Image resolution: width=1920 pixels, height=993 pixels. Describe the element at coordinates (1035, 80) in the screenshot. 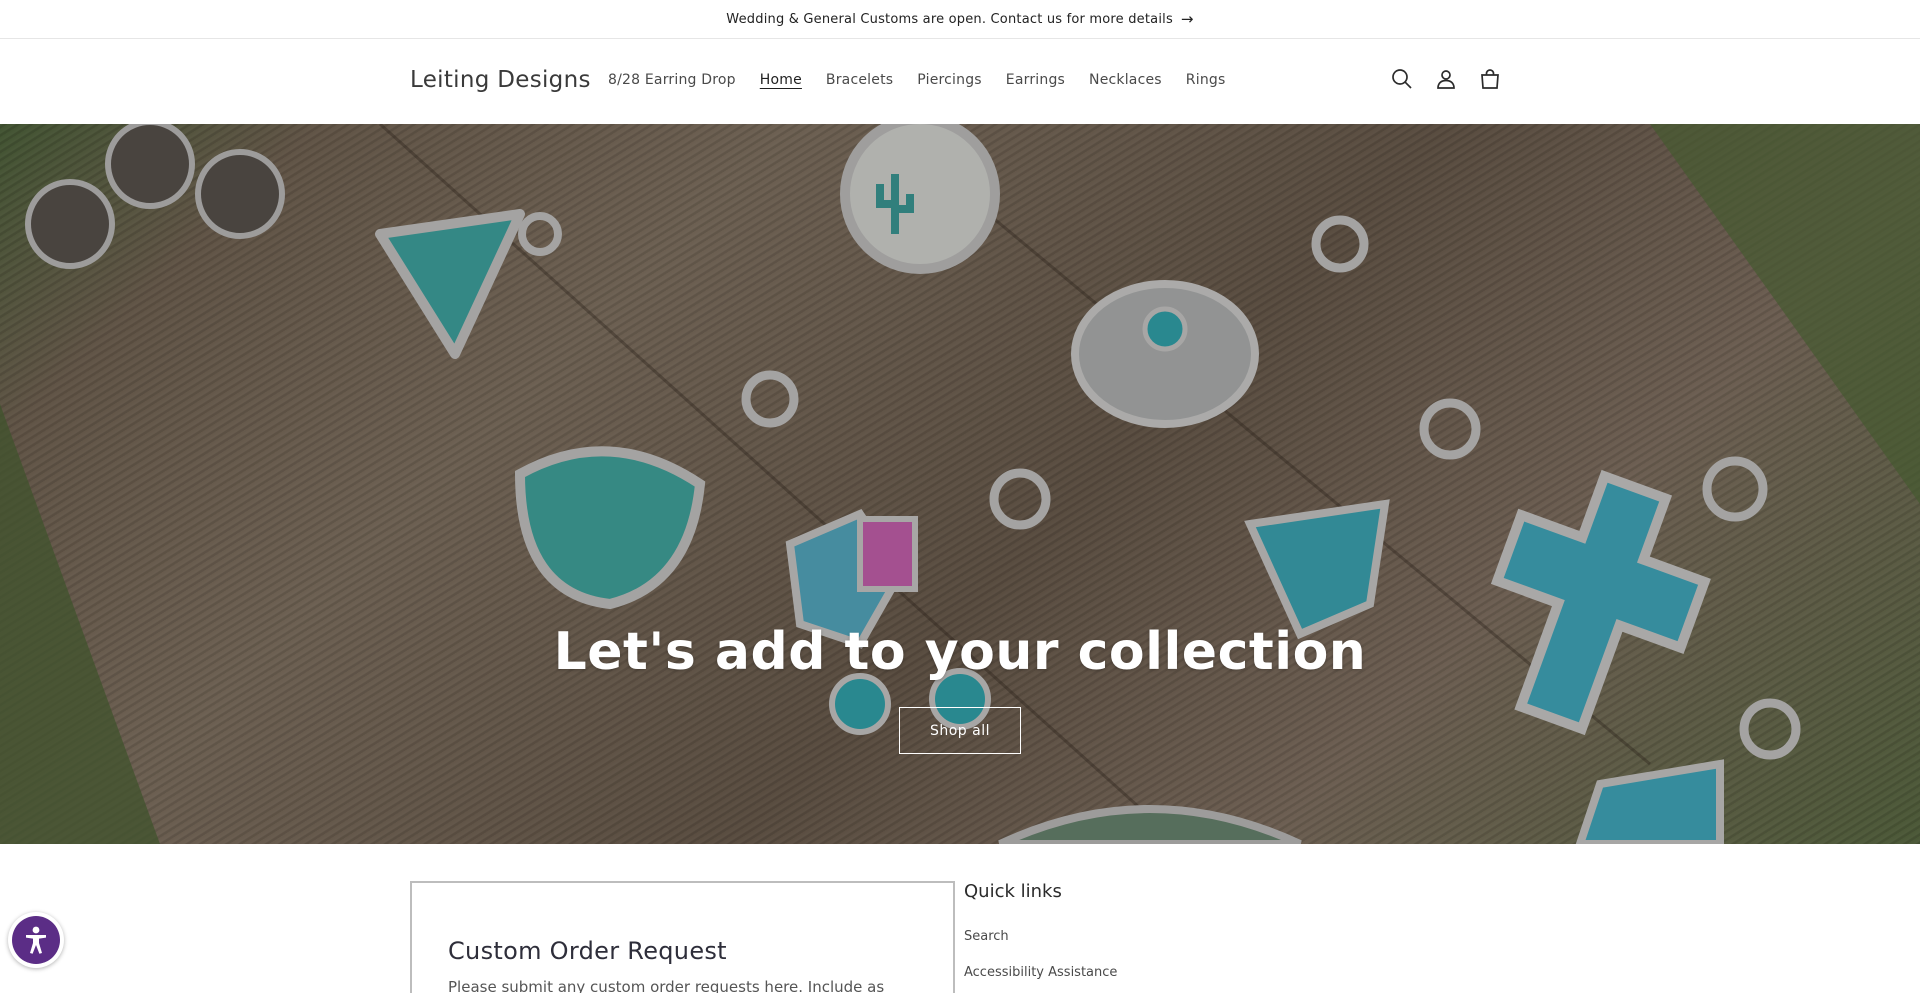

I see `nav-item-earrings: Earrings` at that location.